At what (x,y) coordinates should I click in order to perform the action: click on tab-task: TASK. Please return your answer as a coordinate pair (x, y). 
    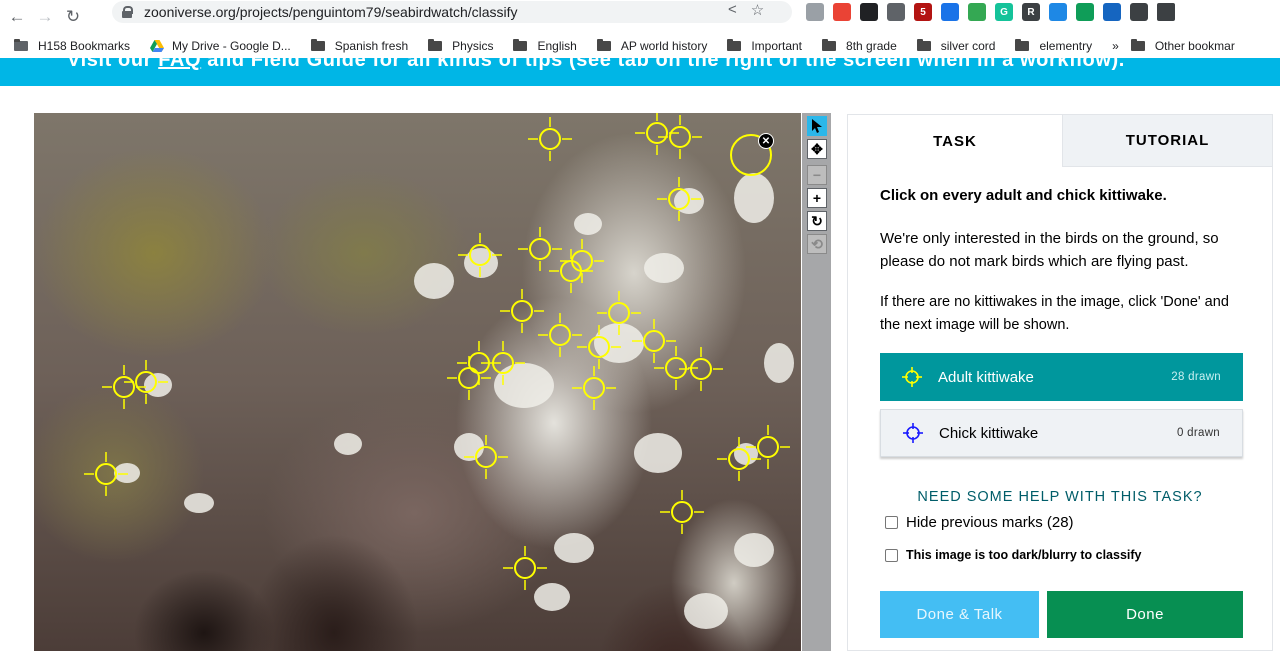
    Looking at the image, I should click on (955, 141).